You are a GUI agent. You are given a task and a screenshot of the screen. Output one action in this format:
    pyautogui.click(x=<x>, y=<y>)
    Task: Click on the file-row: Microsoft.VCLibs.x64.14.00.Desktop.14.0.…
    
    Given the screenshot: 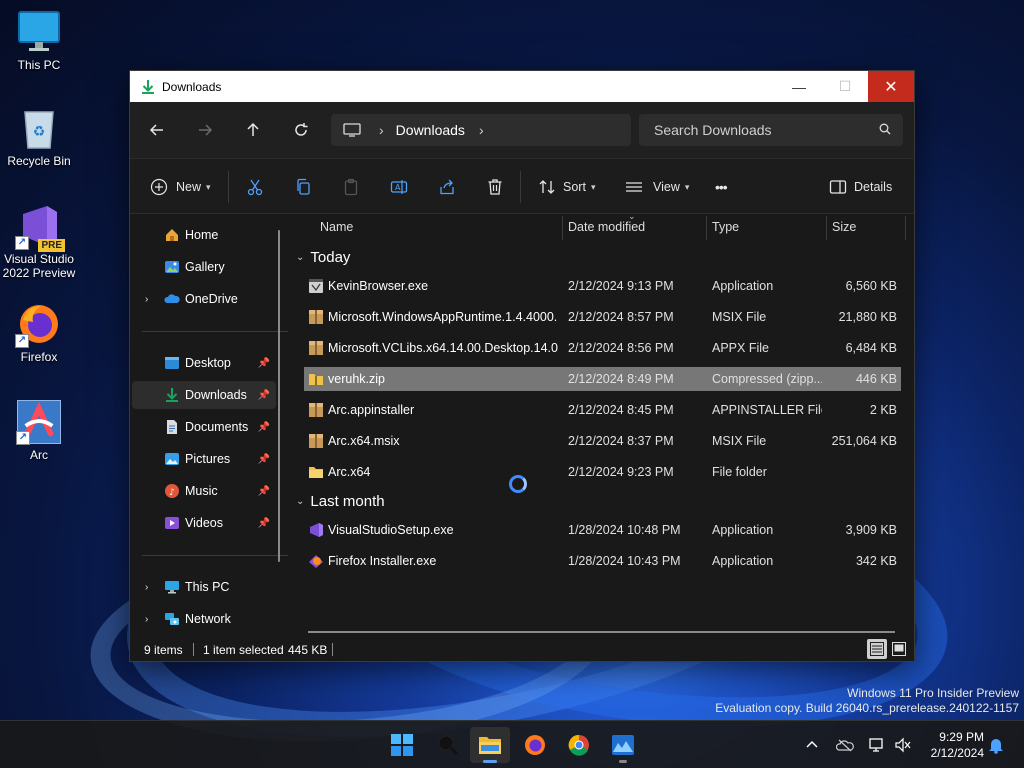 What is the action you would take?
    pyautogui.click(x=602, y=348)
    